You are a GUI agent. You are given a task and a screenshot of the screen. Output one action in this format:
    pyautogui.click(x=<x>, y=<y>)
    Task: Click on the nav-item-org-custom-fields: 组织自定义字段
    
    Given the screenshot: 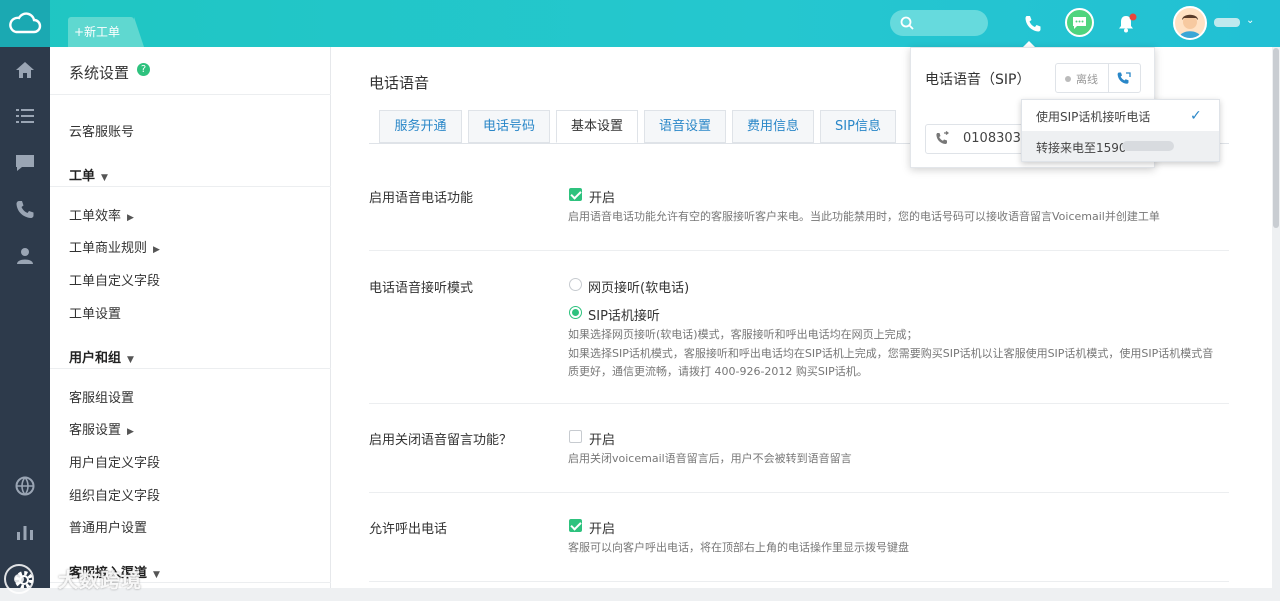 What is the action you would take?
    pyautogui.click(x=114, y=494)
    